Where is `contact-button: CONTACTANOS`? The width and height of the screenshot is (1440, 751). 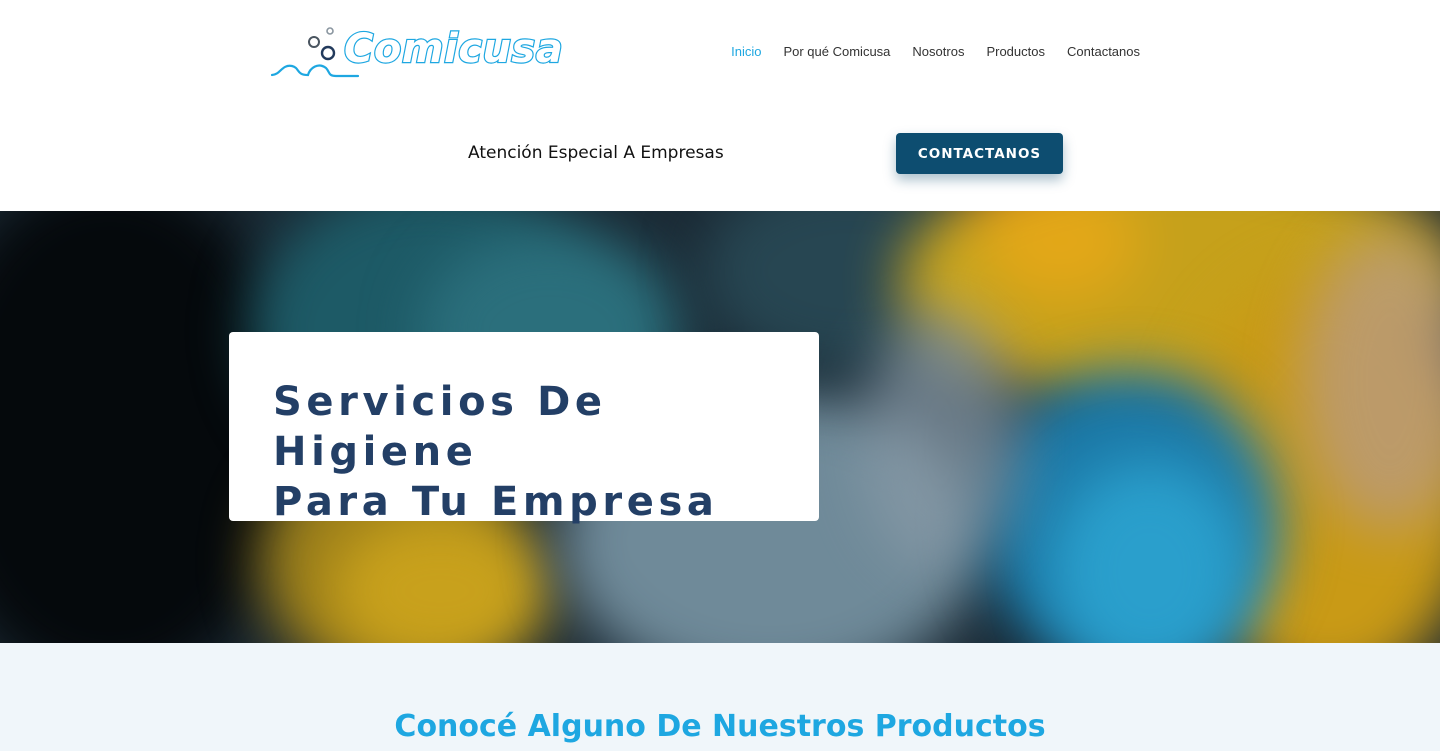
contact-button: CONTACTANOS is located at coordinates (979, 153).